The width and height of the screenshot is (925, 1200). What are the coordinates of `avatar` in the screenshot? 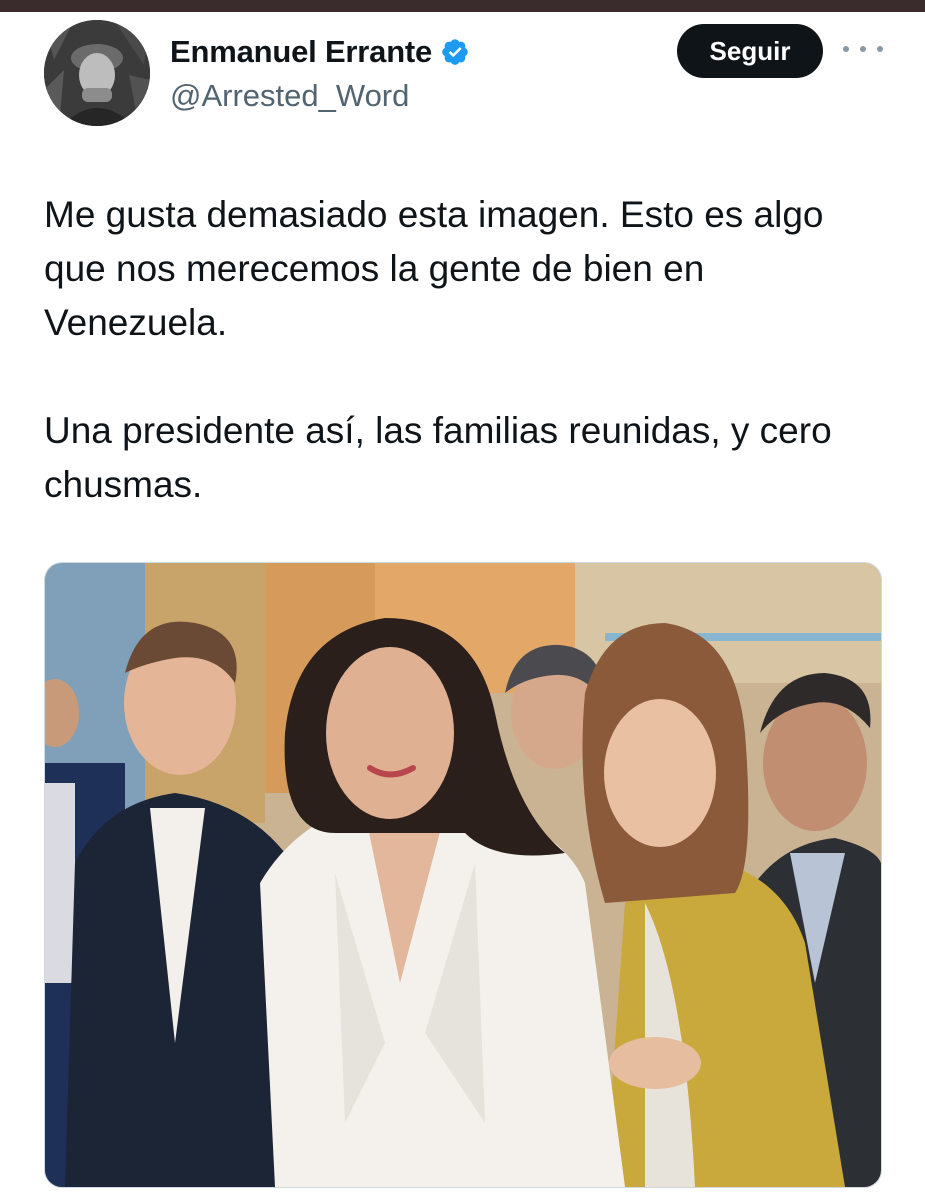 It's located at (97, 73).